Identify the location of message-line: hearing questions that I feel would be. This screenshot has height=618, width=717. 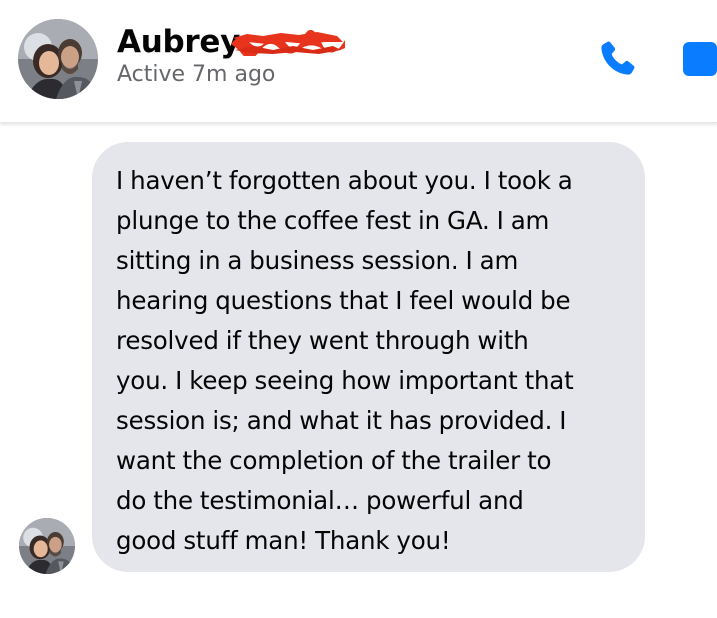
(343, 300).